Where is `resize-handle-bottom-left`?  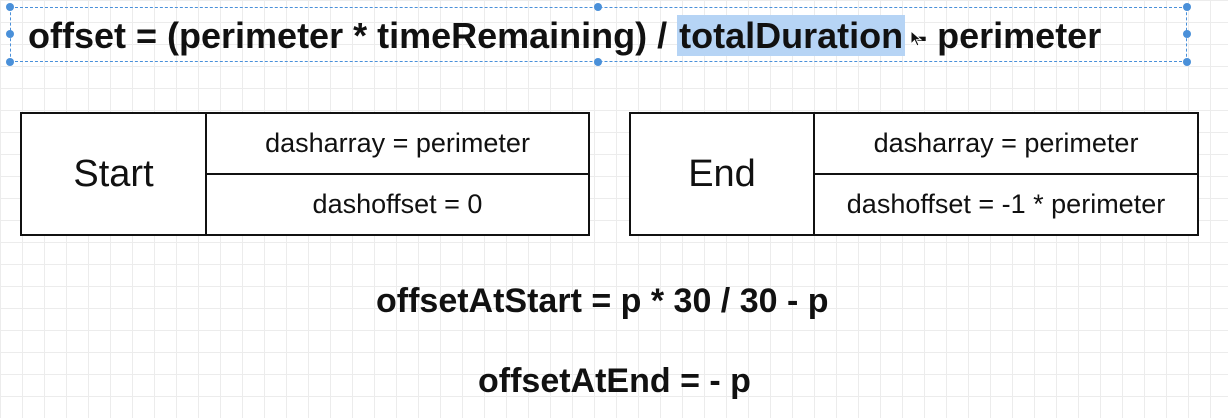
resize-handle-bottom-left is located at coordinates (10, 62).